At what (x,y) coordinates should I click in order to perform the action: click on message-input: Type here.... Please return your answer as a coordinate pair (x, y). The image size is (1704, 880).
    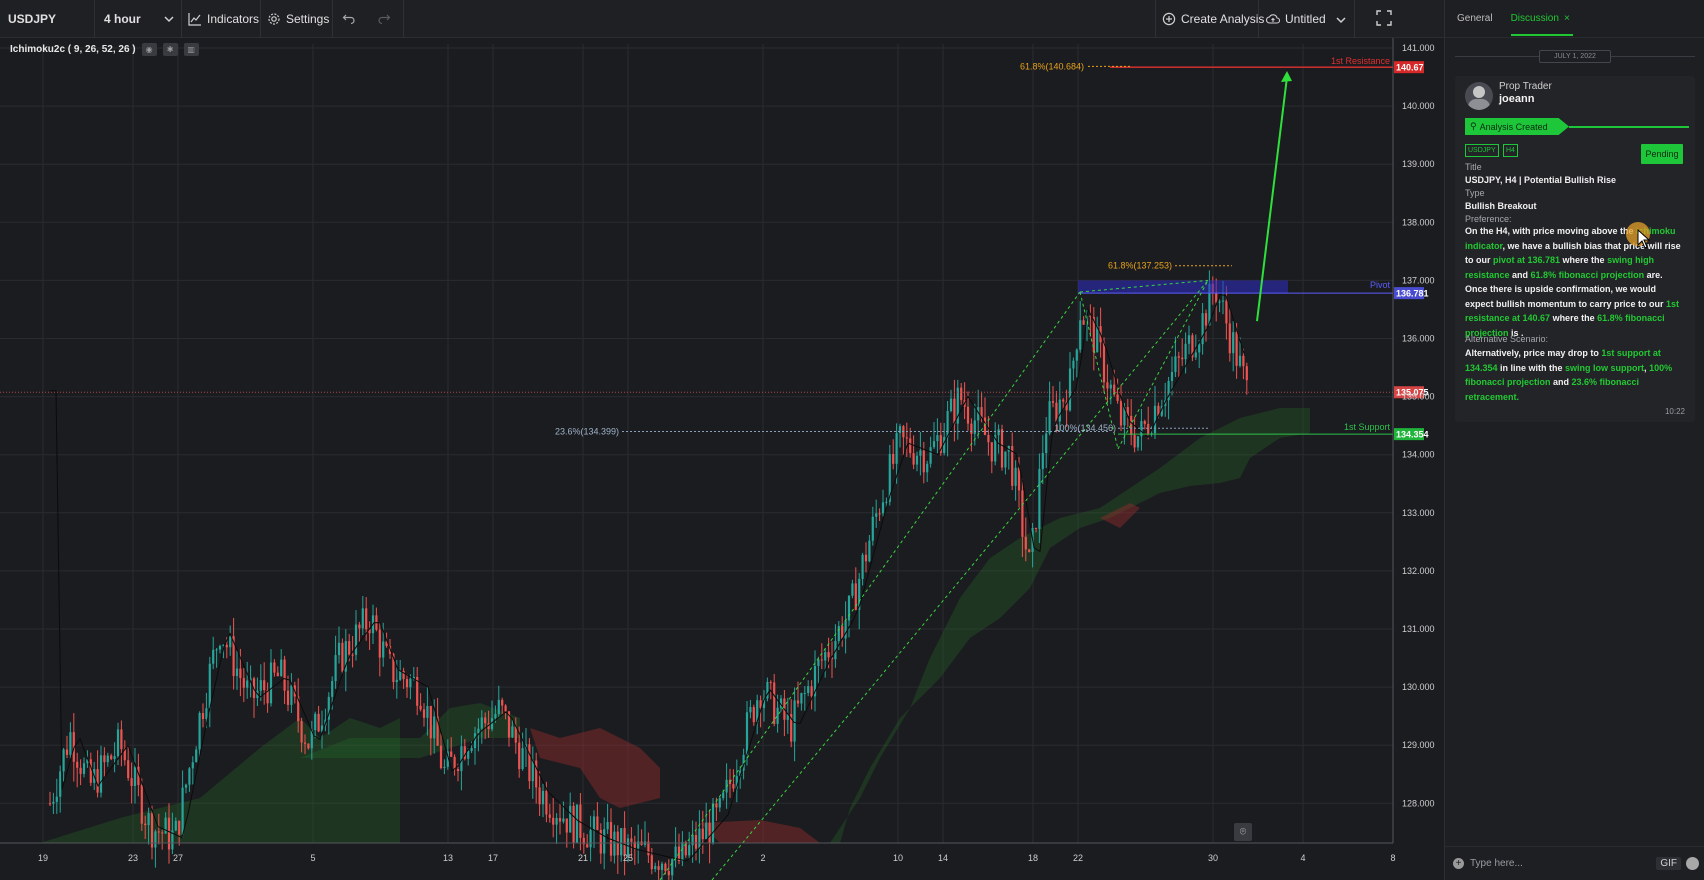
    Looking at the image, I should click on (1550, 863).